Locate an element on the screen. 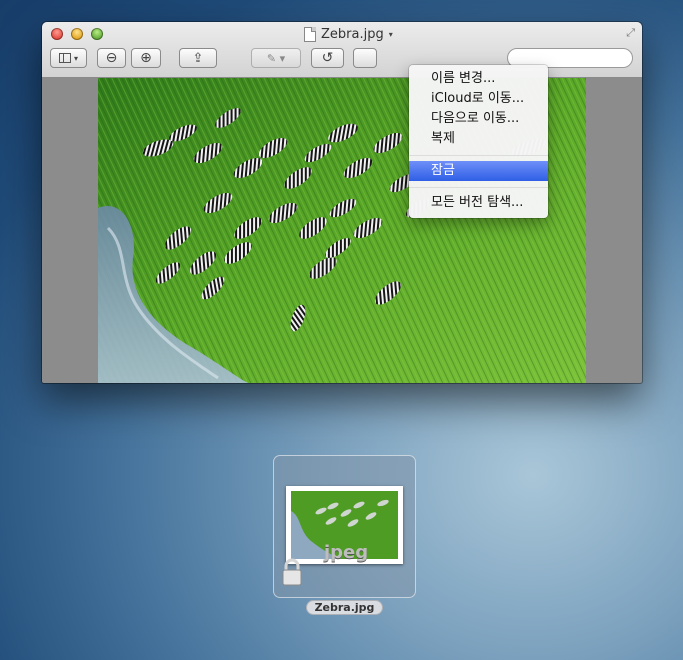 The height and width of the screenshot is (660, 683). menu-item-duplicate: 복제 is located at coordinates (478, 139).